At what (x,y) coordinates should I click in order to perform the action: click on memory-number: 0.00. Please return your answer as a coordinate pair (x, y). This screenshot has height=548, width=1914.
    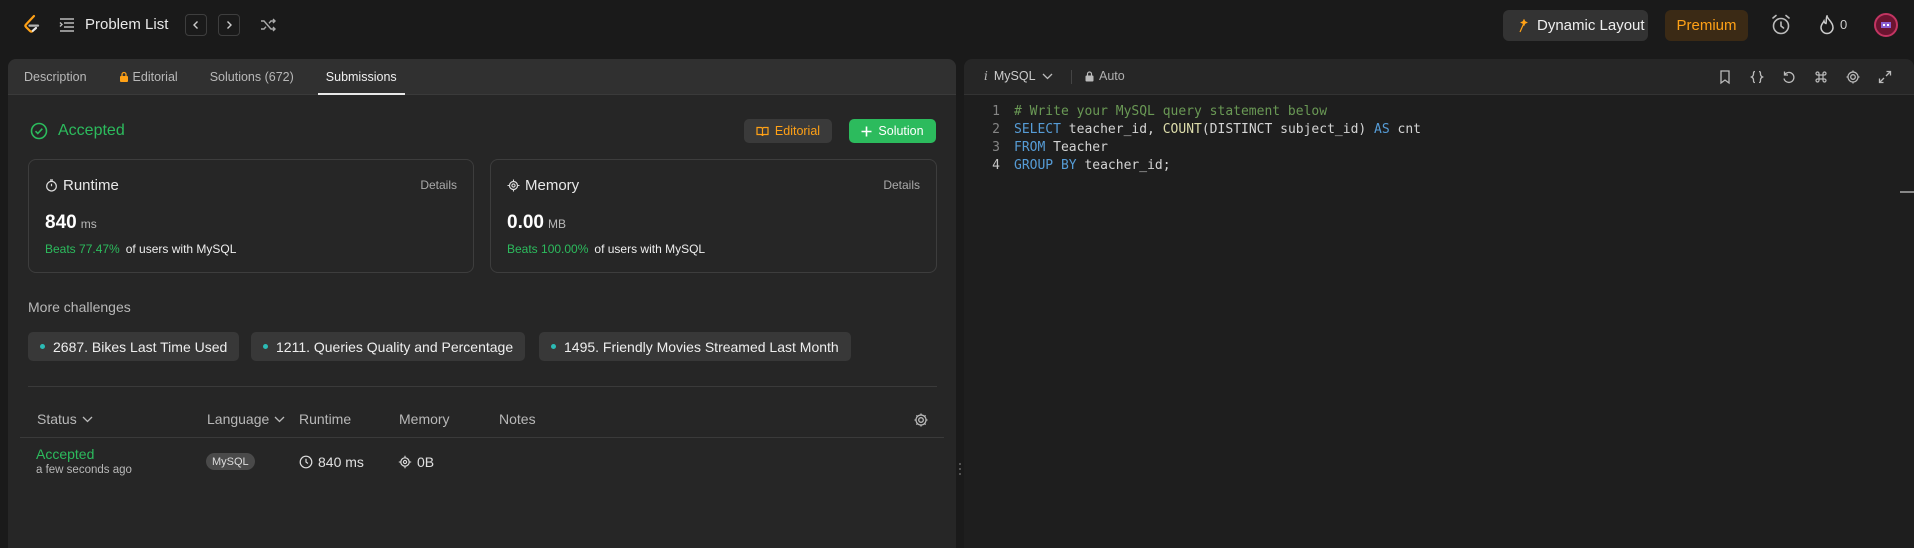
    Looking at the image, I should click on (525, 222).